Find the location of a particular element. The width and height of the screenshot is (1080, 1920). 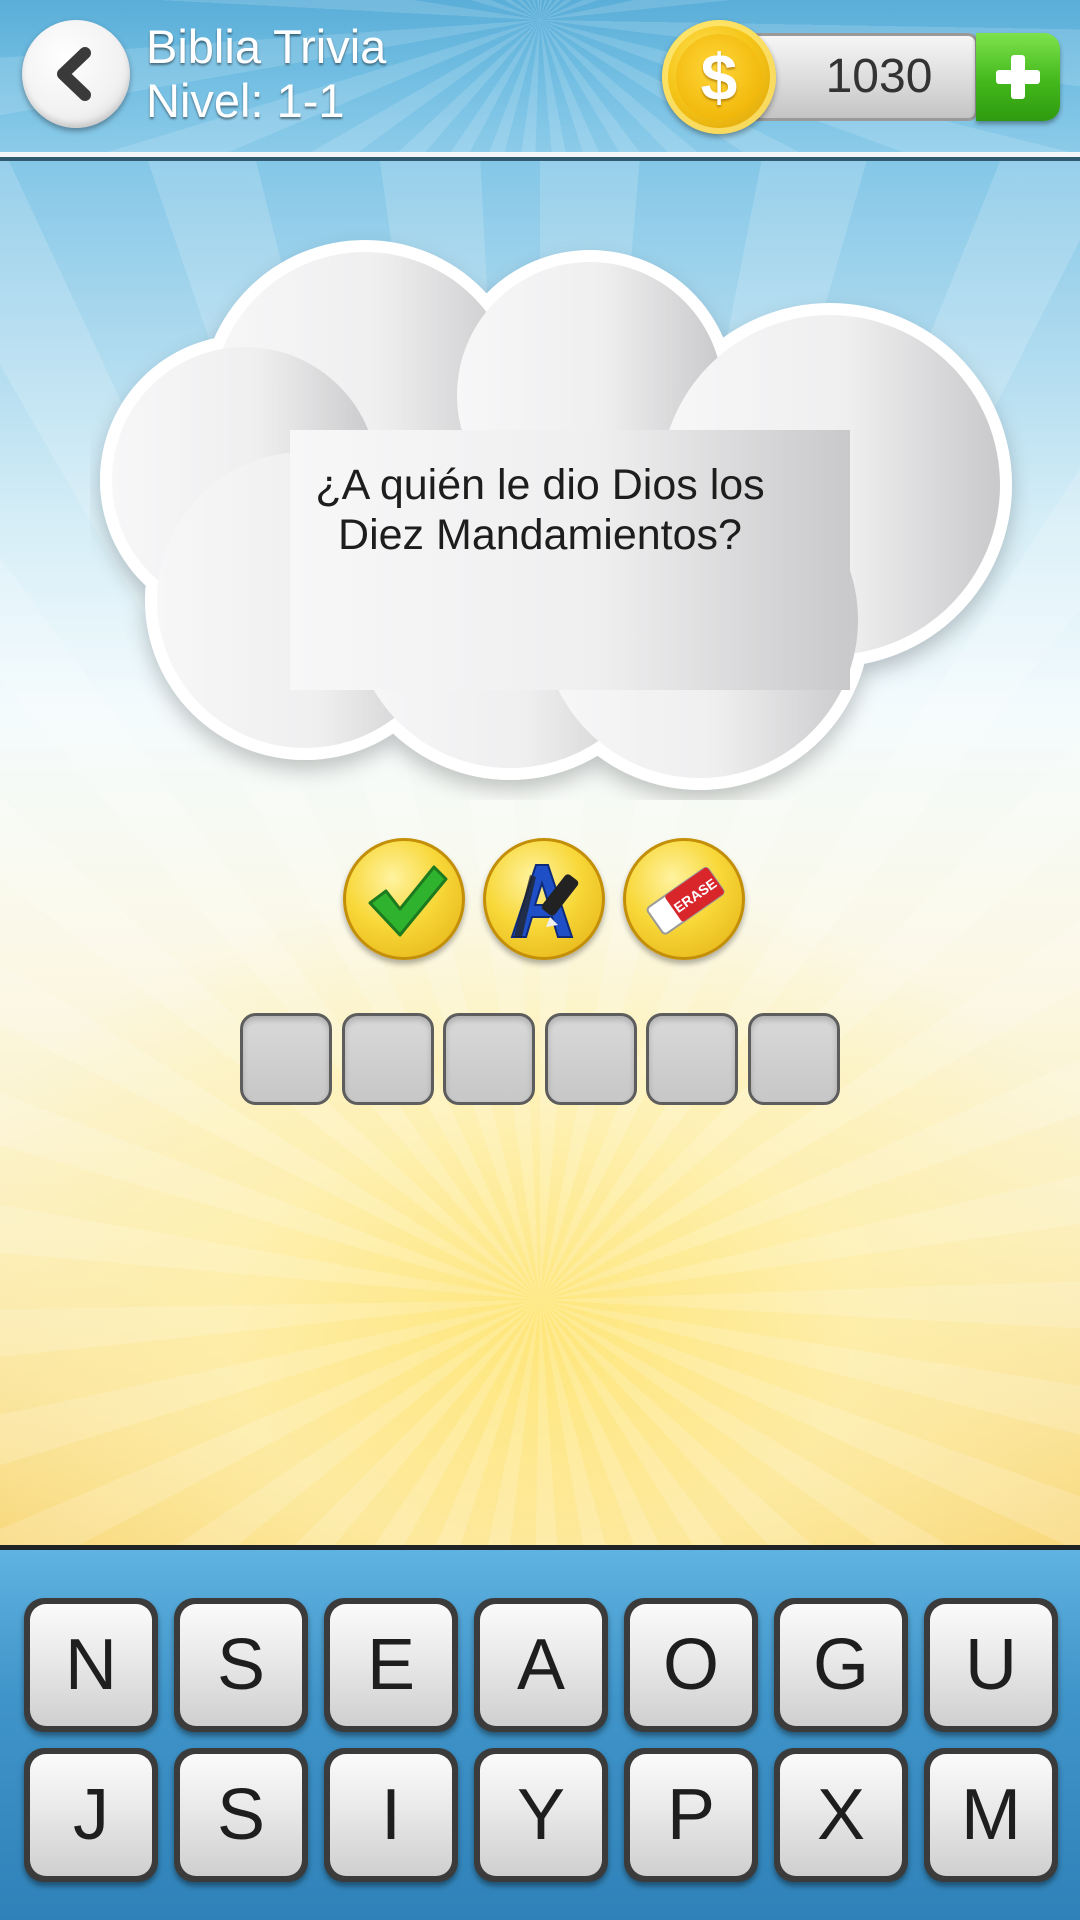

letter-key: X is located at coordinates (841, 1815).